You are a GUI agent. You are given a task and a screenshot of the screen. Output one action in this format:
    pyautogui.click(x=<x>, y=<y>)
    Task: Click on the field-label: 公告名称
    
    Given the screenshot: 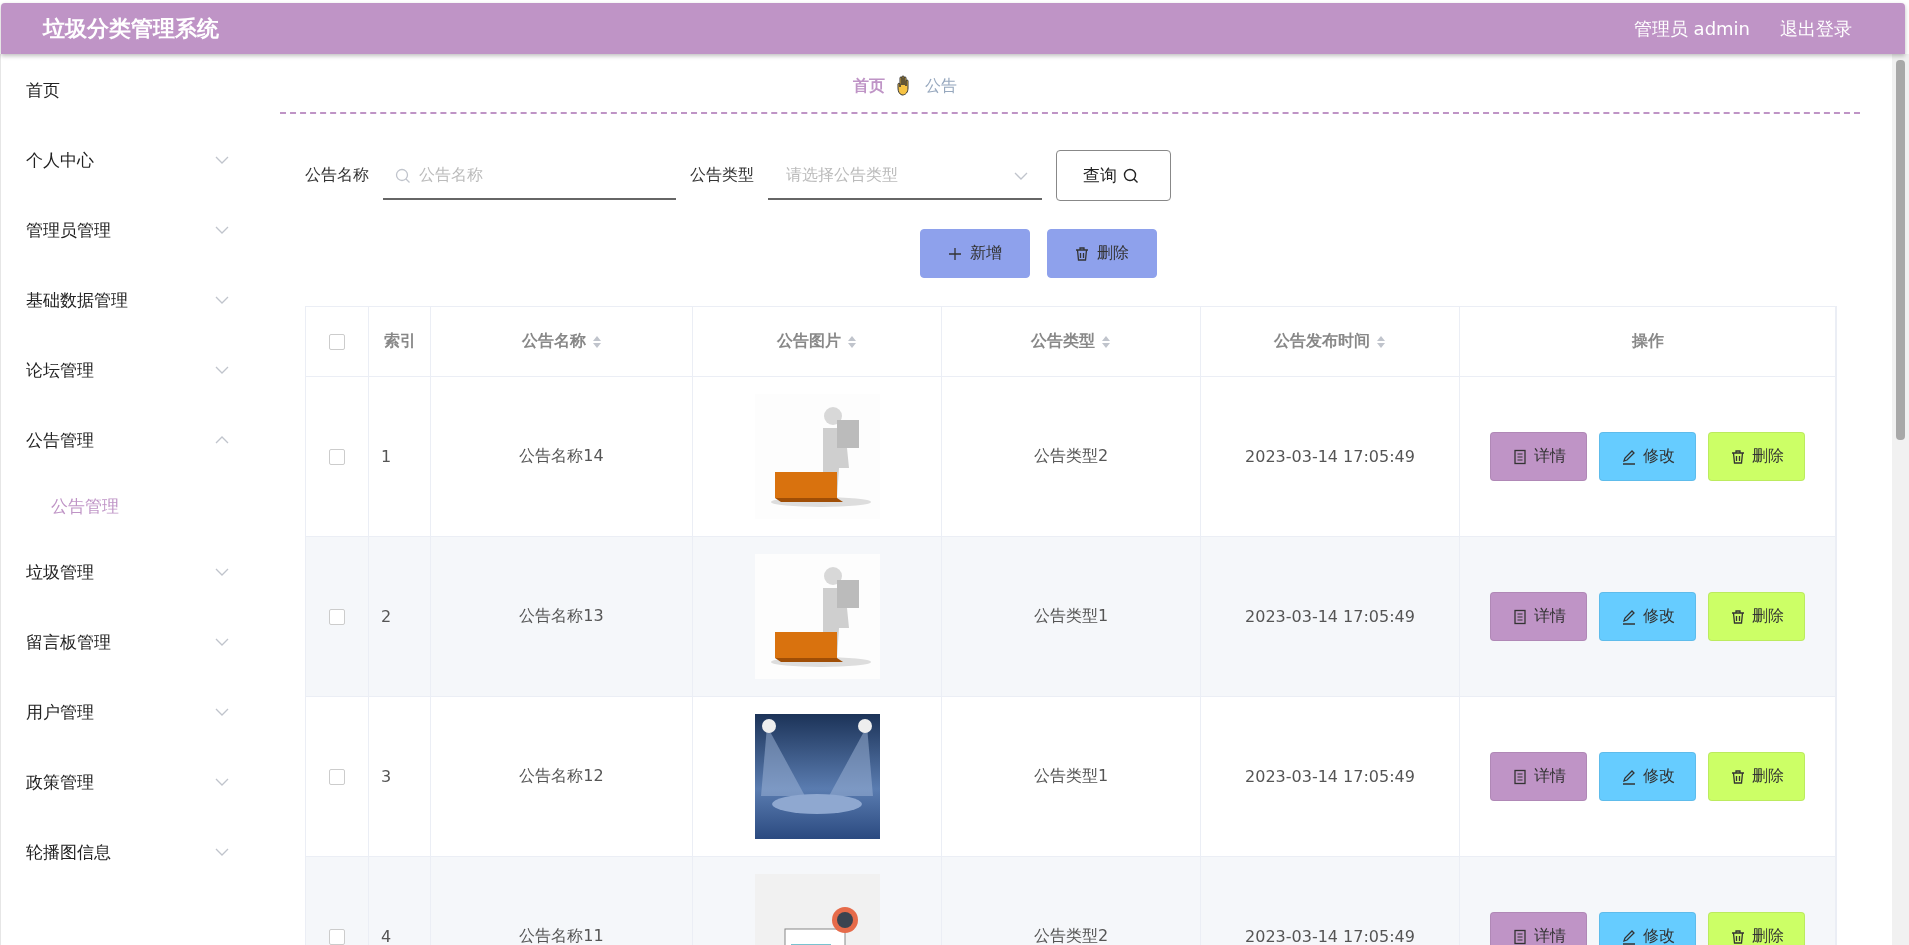 What is the action you would take?
    pyautogui.click(x=337, y=175)
    